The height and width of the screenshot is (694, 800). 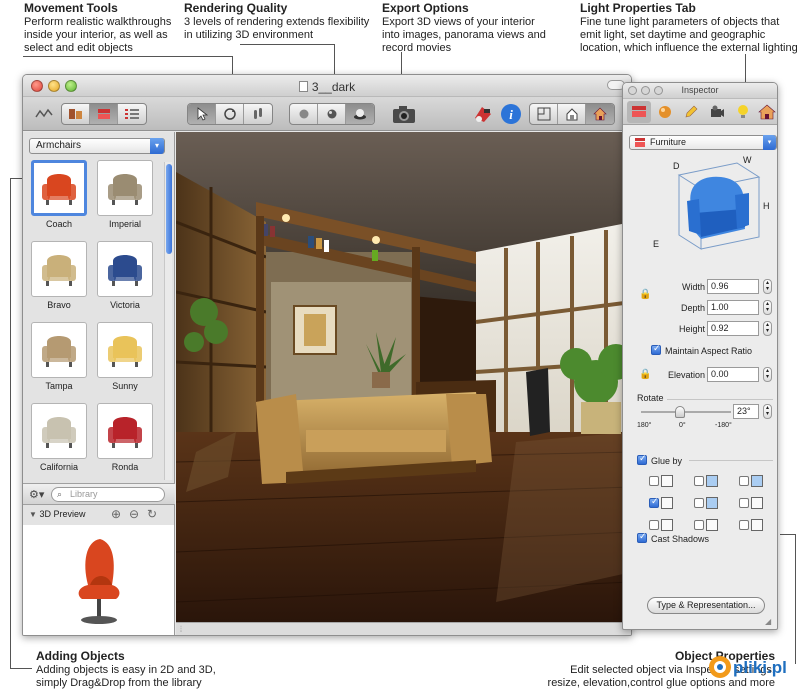 I want to click on library-scrollbar, so click(x=168, y=321).